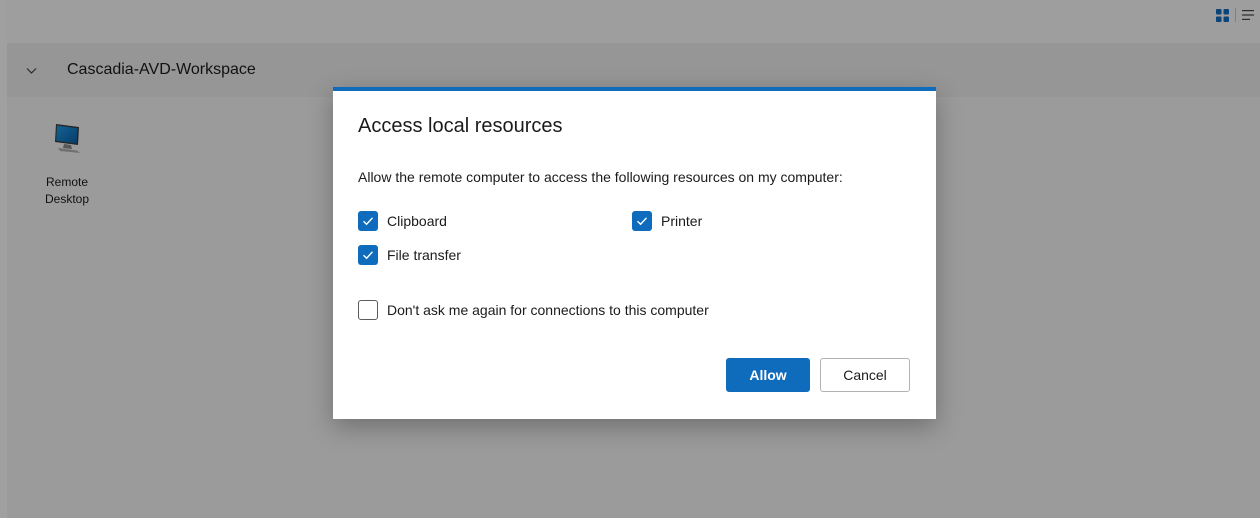 This screenshot has height=518, width=1260. Describe the element at coordinates (865, 375) in the screenshot. I see `cancel-button: Cancel` at that location.